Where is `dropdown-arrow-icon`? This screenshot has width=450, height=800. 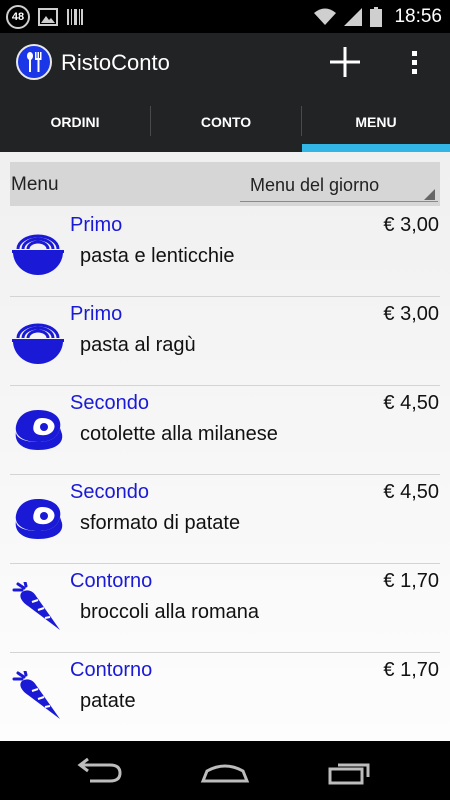 dropdown-arrow-icon is located at coordinates (429, 194).